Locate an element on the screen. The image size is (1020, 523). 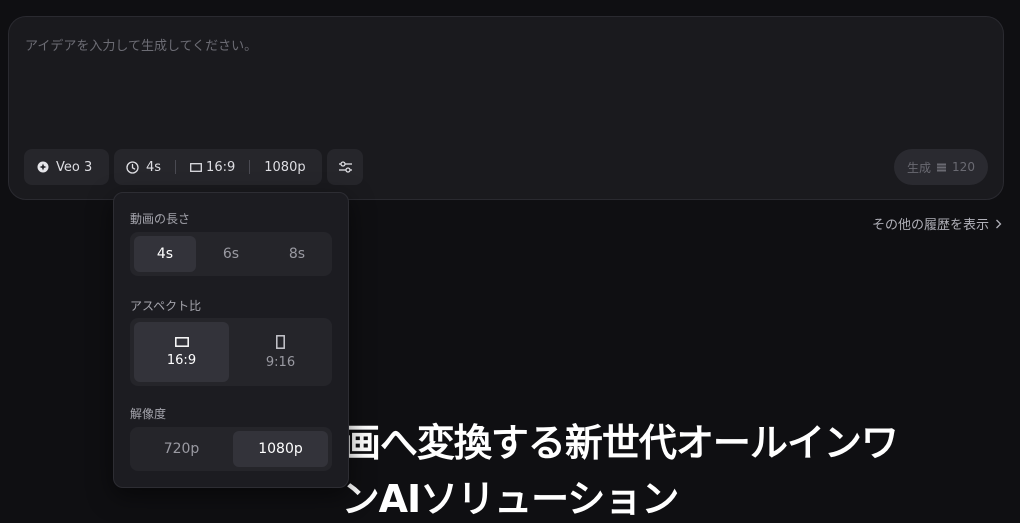
aspect-option-9-16: 9:16 is located at coordinates (280, 352).